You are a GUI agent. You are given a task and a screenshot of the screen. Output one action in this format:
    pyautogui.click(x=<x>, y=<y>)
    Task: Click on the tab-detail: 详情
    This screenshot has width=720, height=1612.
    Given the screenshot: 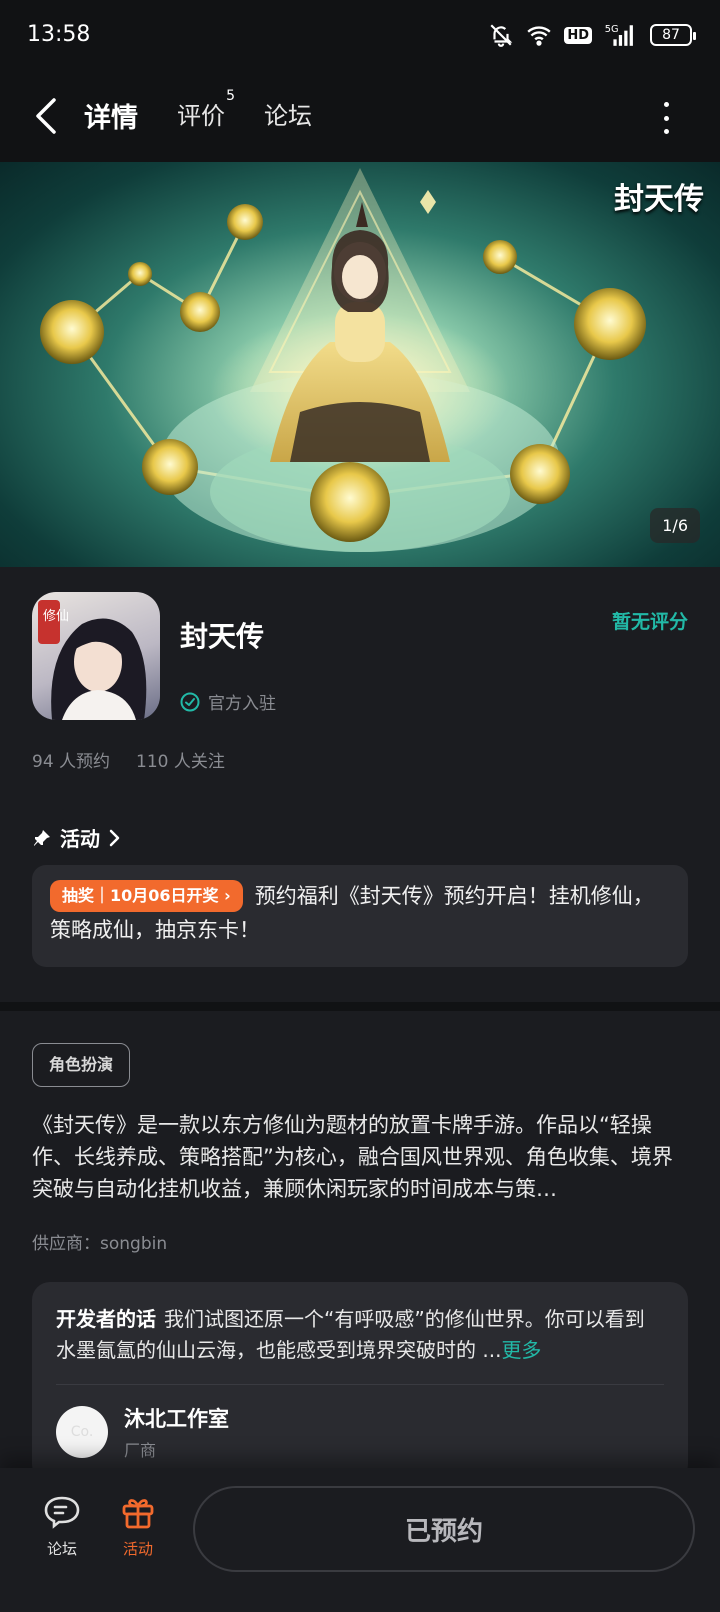 What is the action you would take?
    pyautogui.click(x=111, y=117)
    